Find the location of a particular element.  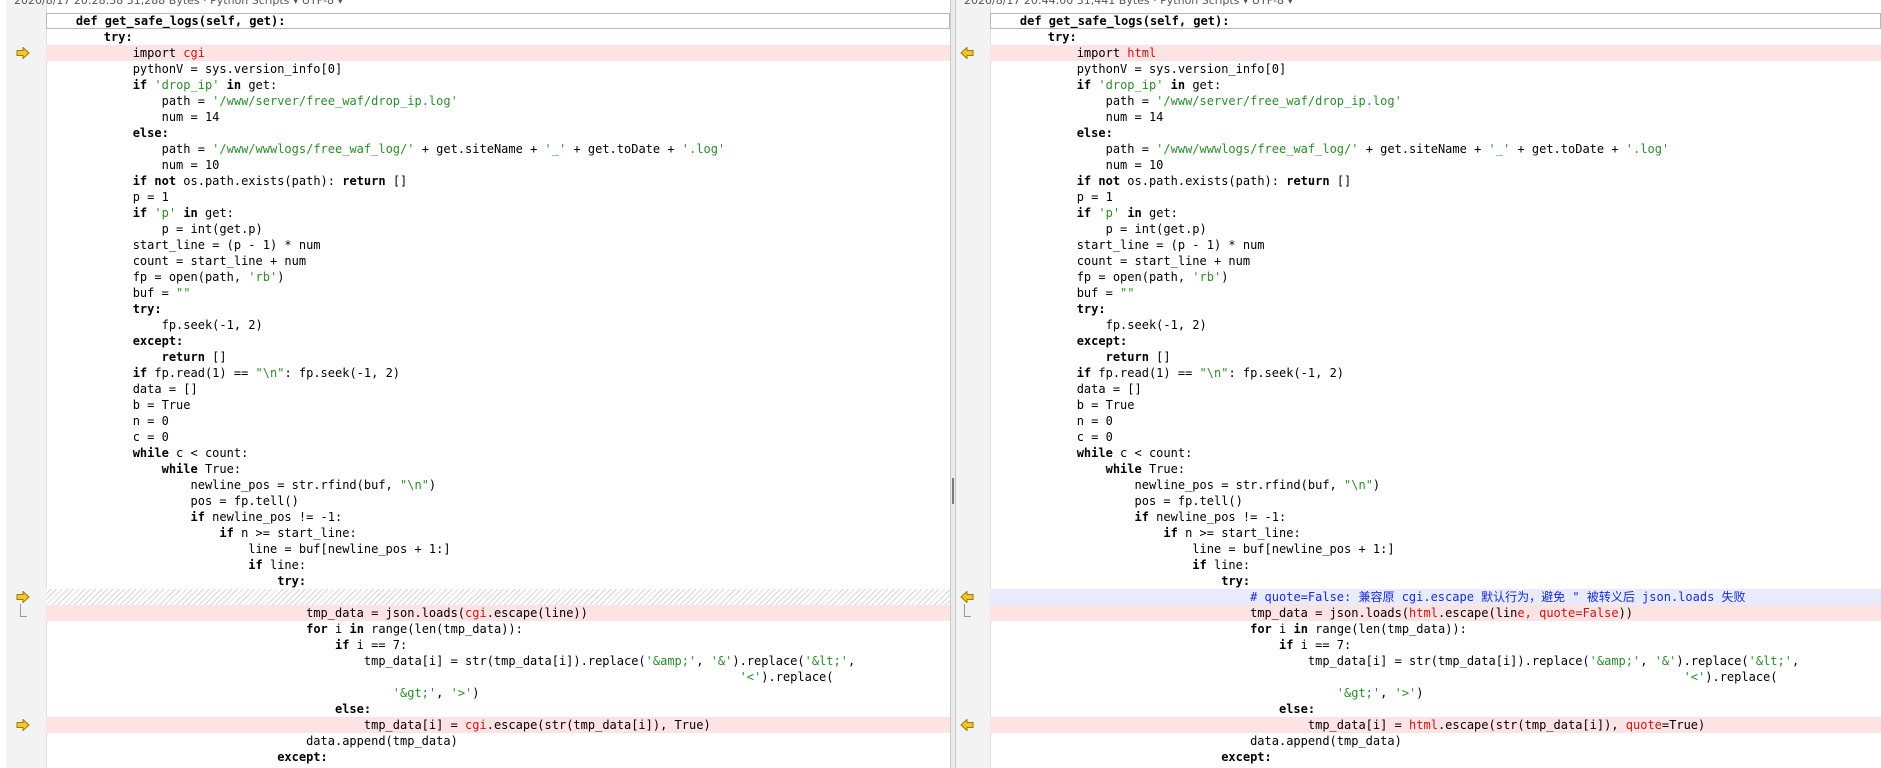

code-token: n = 0 is located at coordinates (107, 421).